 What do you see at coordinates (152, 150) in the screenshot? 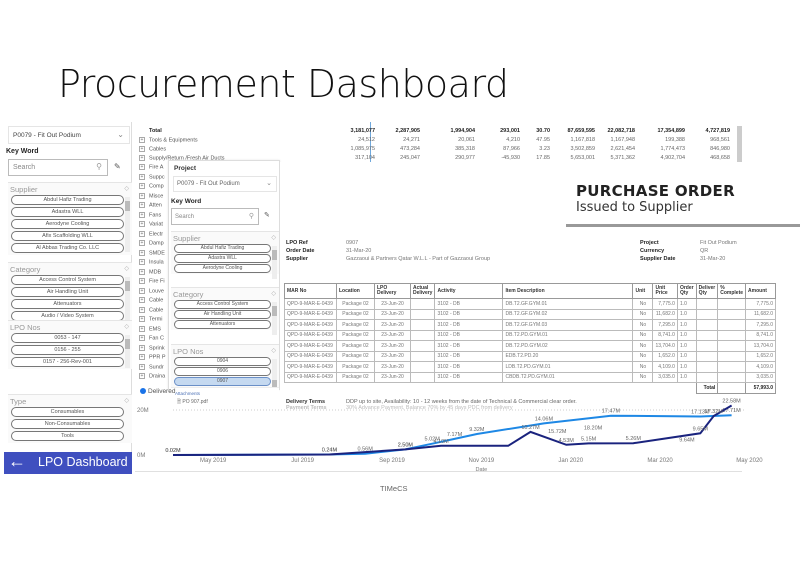
I see `matrix-row: + Cables` at bounding box center [152, 150].